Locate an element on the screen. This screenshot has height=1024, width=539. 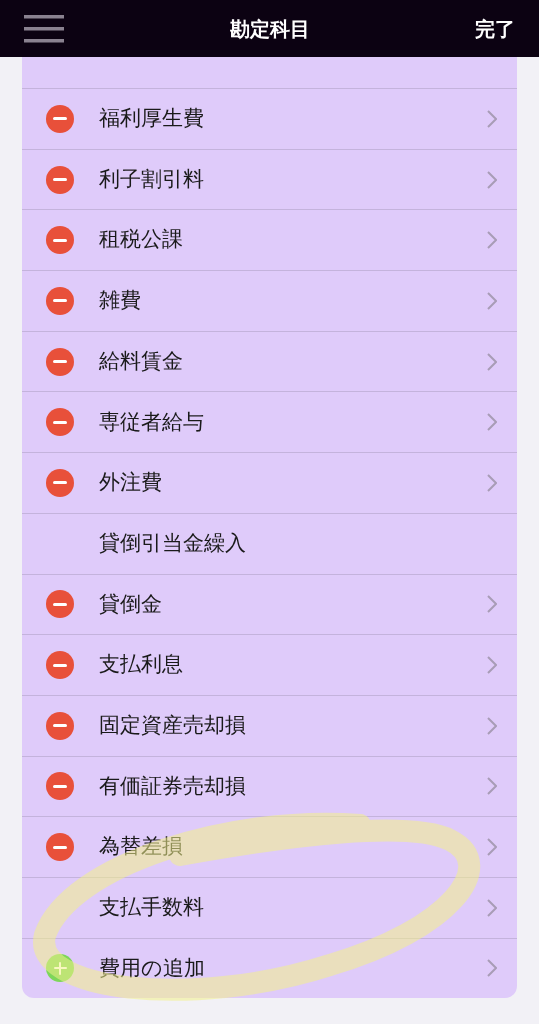
list-row: 租税公課 is located at coordinates (269, 240).